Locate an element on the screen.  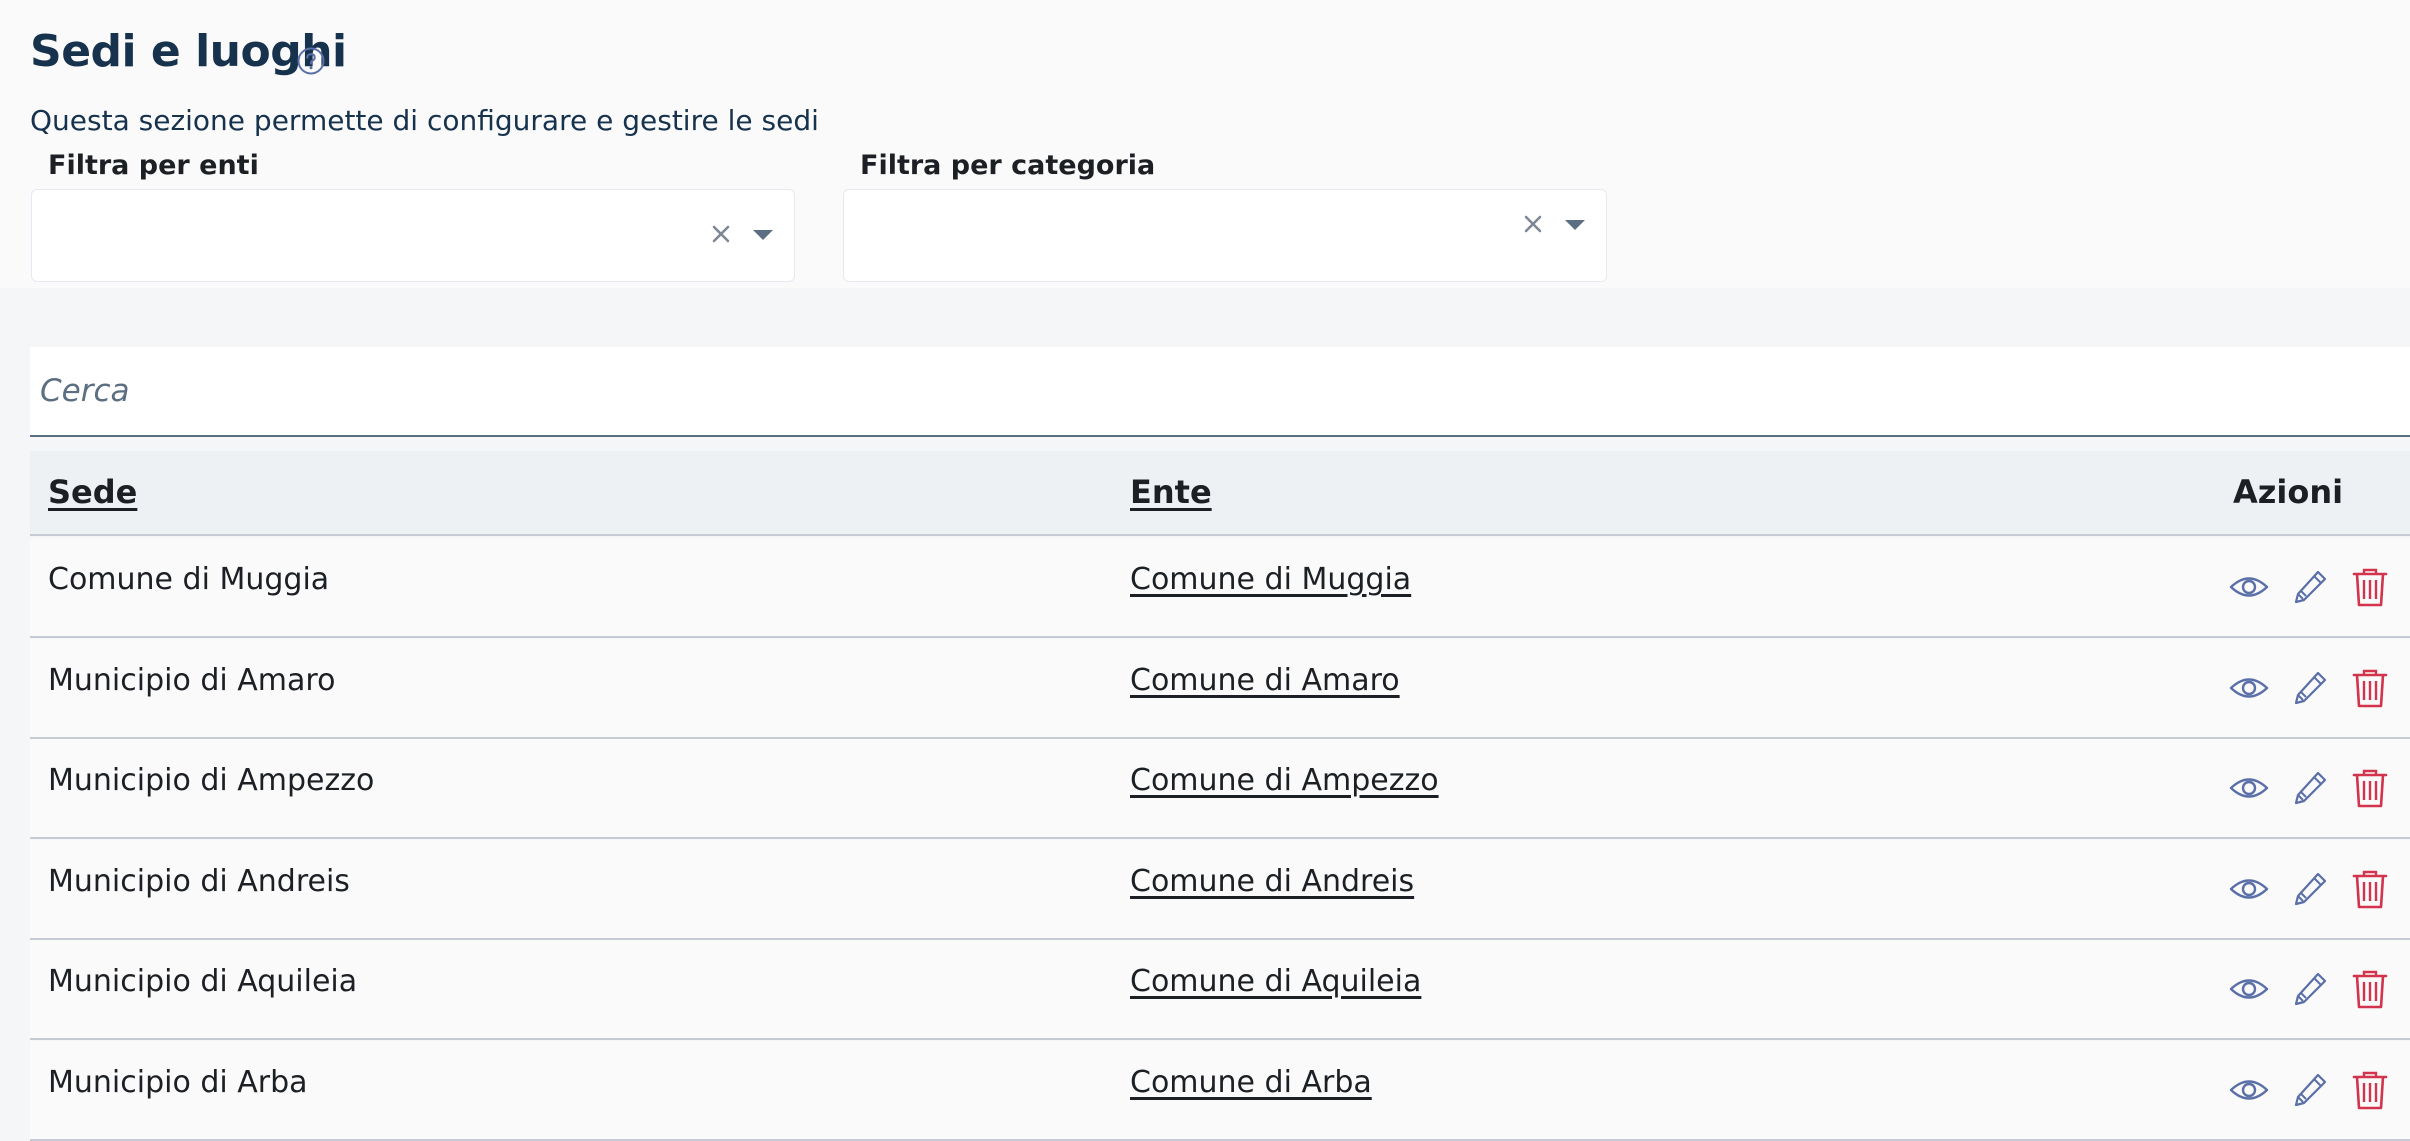
column-header-sede: Sede is located at coordinates (92, 492).